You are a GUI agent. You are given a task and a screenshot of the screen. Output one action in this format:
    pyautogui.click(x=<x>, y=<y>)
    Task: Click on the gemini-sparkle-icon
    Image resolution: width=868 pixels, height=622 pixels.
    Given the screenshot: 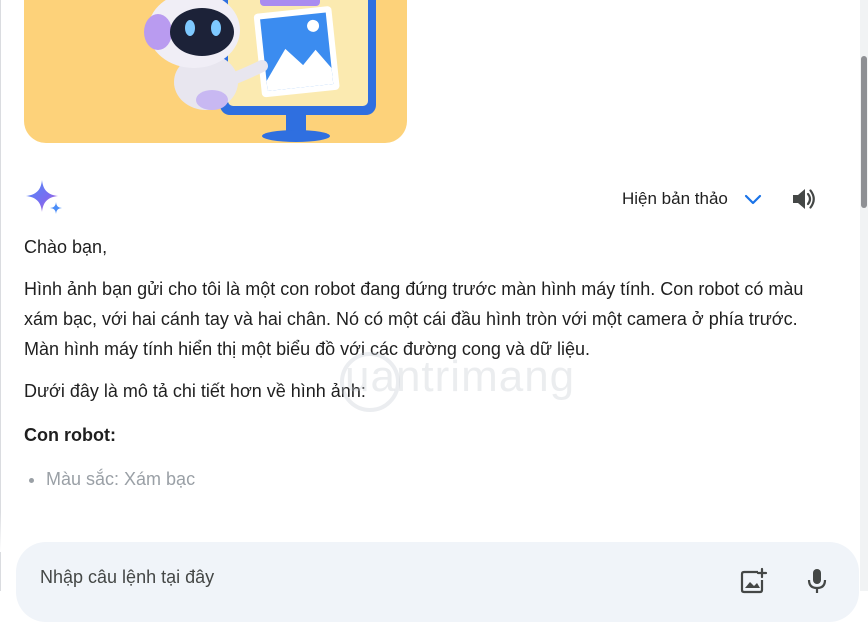 What is the action you would take?
    pyautogui.click(x=44, y=197)
    